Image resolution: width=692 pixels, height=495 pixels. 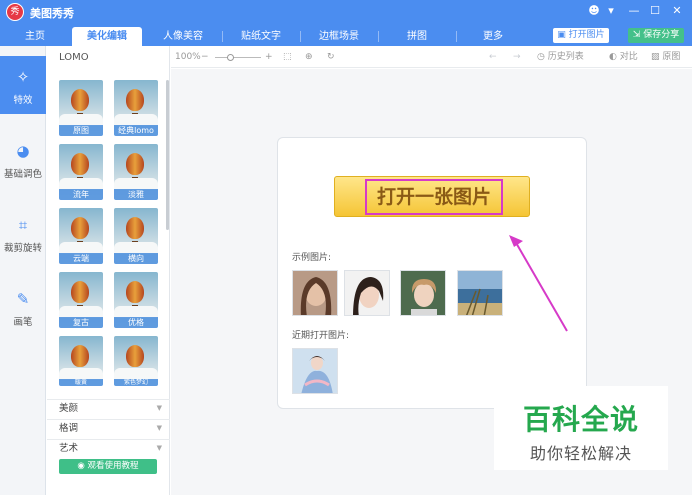 I want to click on history-label: 历史列表, so click(x=565, y=57).